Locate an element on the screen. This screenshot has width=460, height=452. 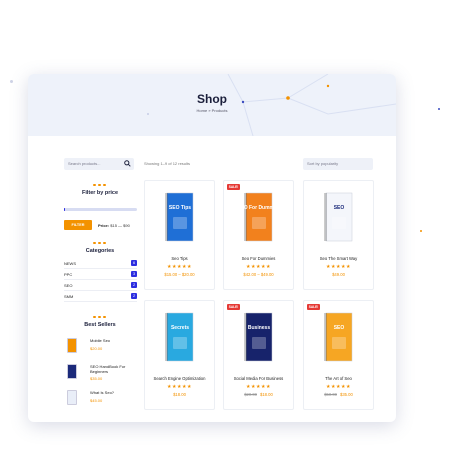
old-price: $50.00 is located at coordinates (330, 394).